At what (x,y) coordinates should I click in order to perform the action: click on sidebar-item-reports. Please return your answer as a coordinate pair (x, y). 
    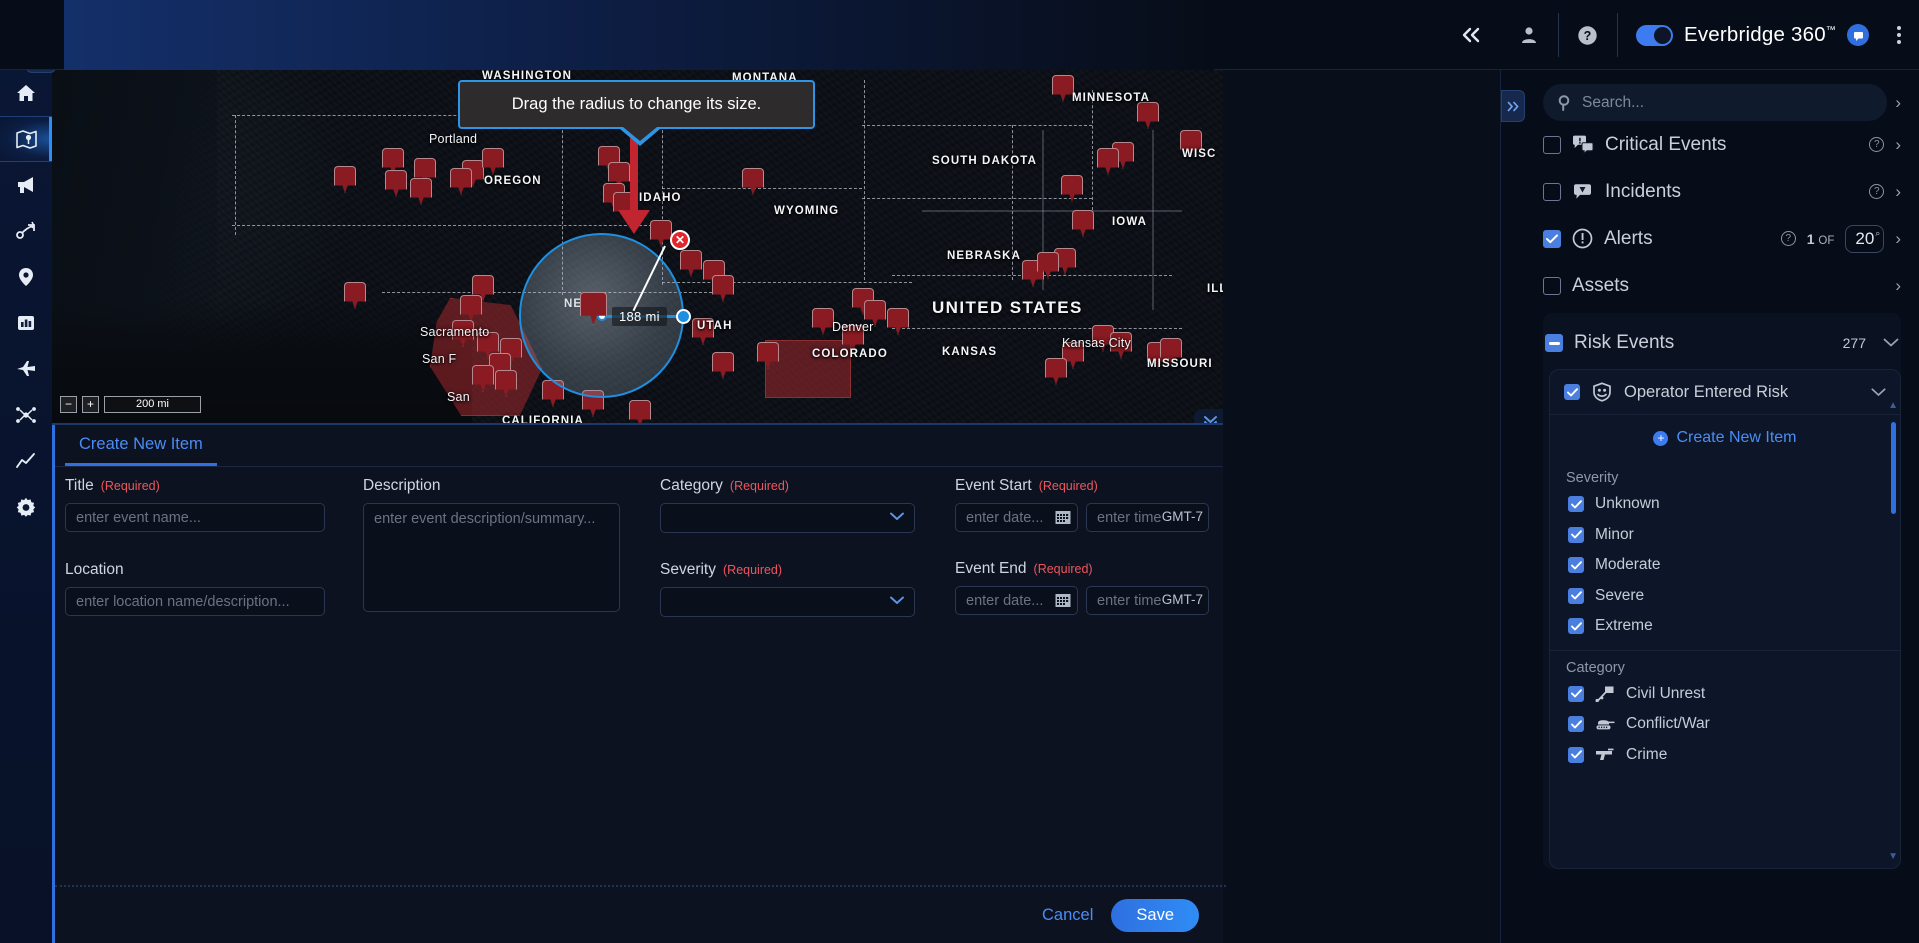
    Looking at the image, I should click on (26, 323).